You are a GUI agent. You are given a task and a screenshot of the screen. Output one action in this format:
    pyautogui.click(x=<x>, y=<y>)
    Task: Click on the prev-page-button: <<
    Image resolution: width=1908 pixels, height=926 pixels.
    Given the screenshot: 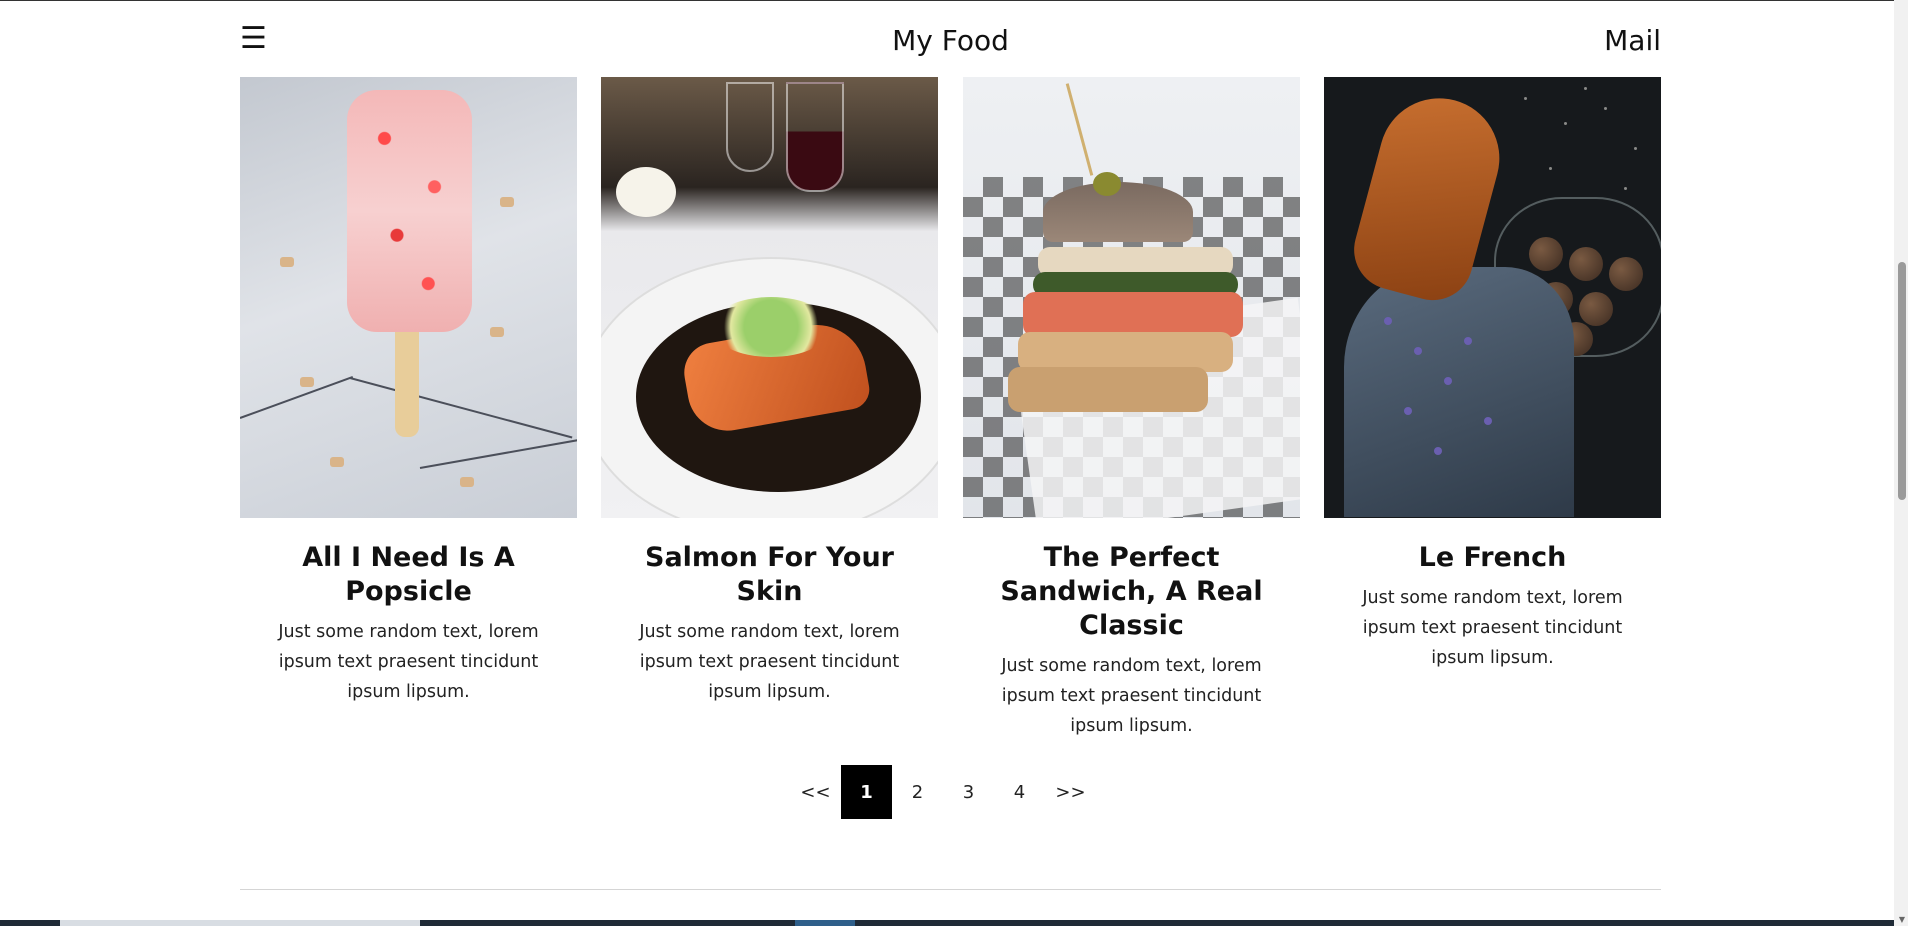 What is the action you would take?
    pyautogui.click(x=815, y=792)
    